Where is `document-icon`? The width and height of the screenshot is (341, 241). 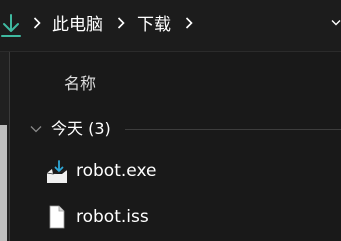 document-icon is located at coordinates (57, 217).